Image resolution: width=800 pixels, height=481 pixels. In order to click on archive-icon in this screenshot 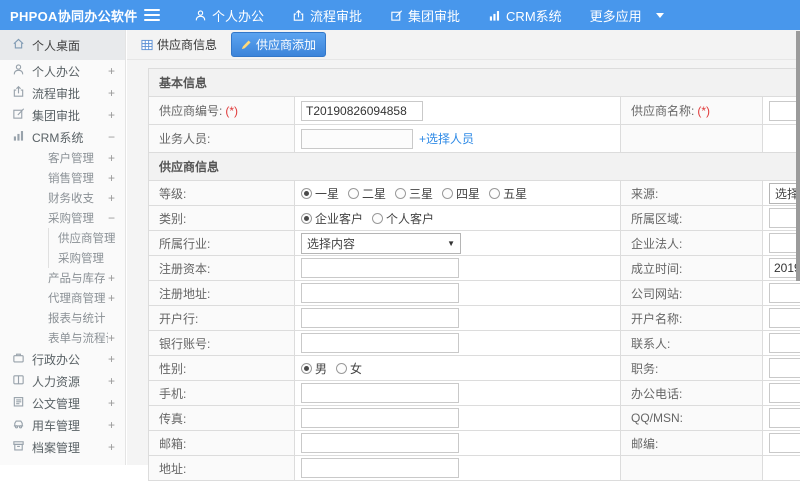, I will do `click(22, 447)`.